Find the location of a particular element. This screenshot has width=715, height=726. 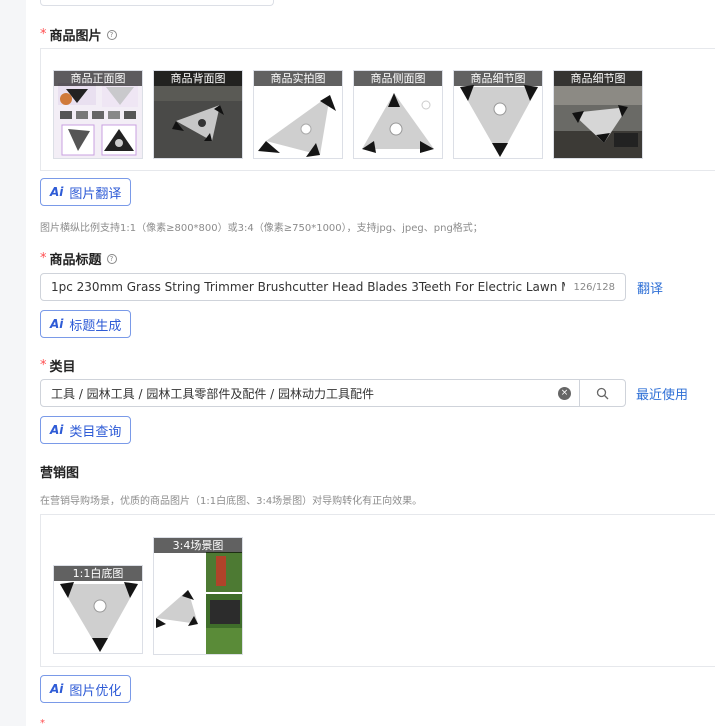

previous-field-input is located at coordinates (157, 3).